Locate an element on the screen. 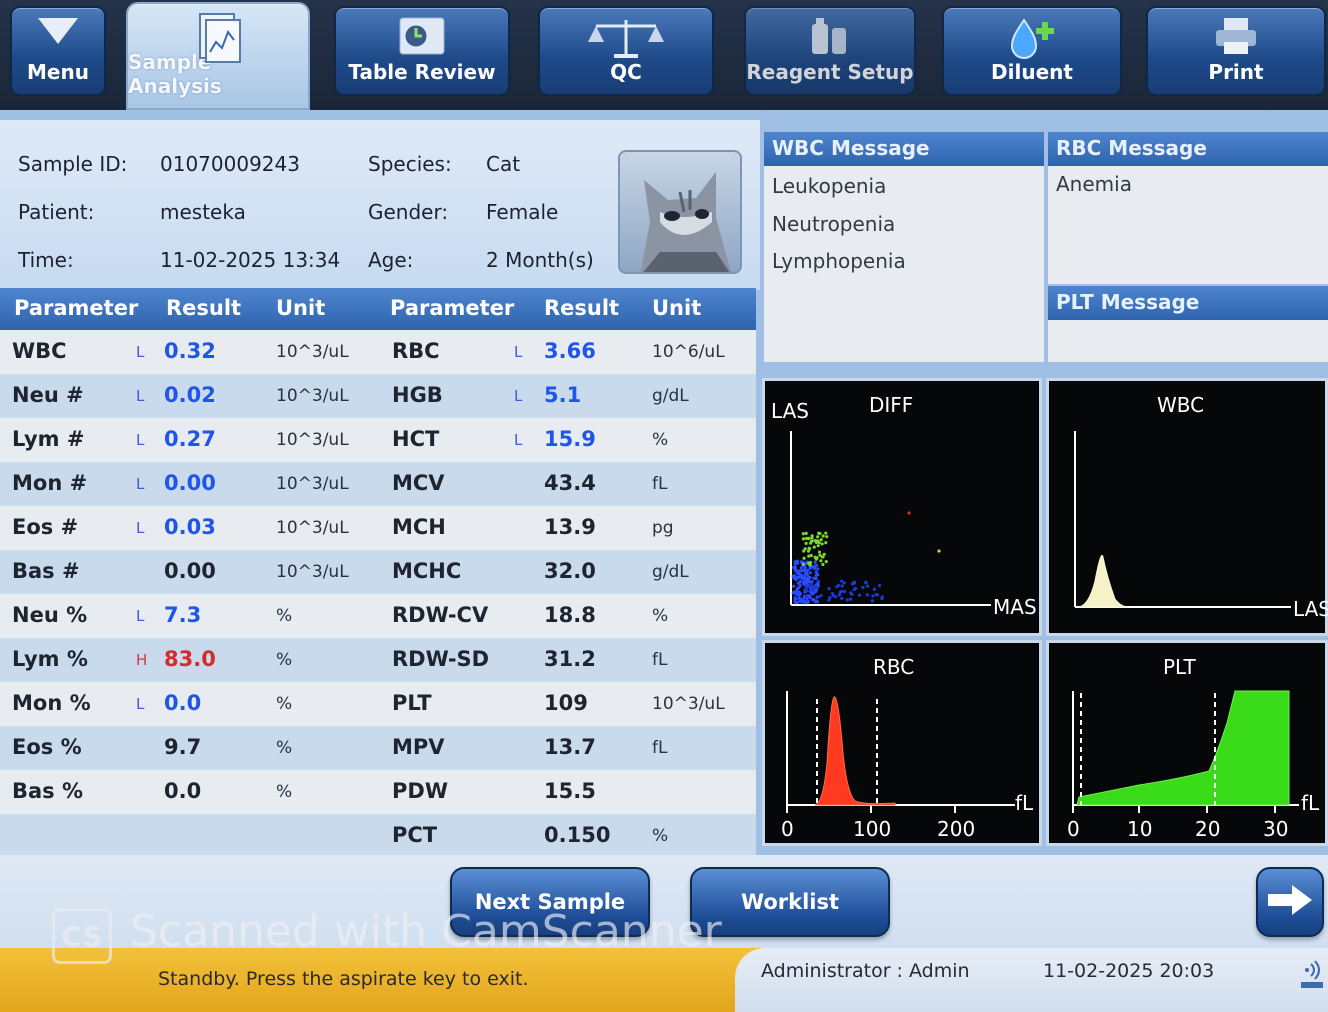 This screenshot has width=1328, height=1012. parameter-name: Mon % is located at coordinates (51, 703).